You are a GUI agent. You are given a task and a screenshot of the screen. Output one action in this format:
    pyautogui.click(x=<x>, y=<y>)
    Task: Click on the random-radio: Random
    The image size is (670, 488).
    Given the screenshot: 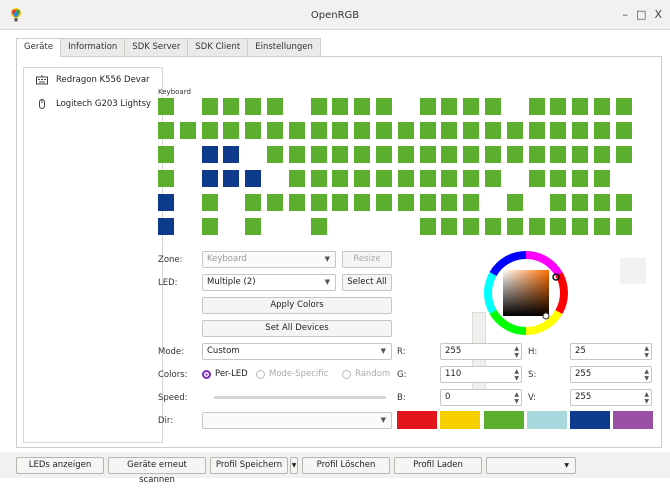 What is the action you would take?
    pyautogui.click(x=366, y=374)
    